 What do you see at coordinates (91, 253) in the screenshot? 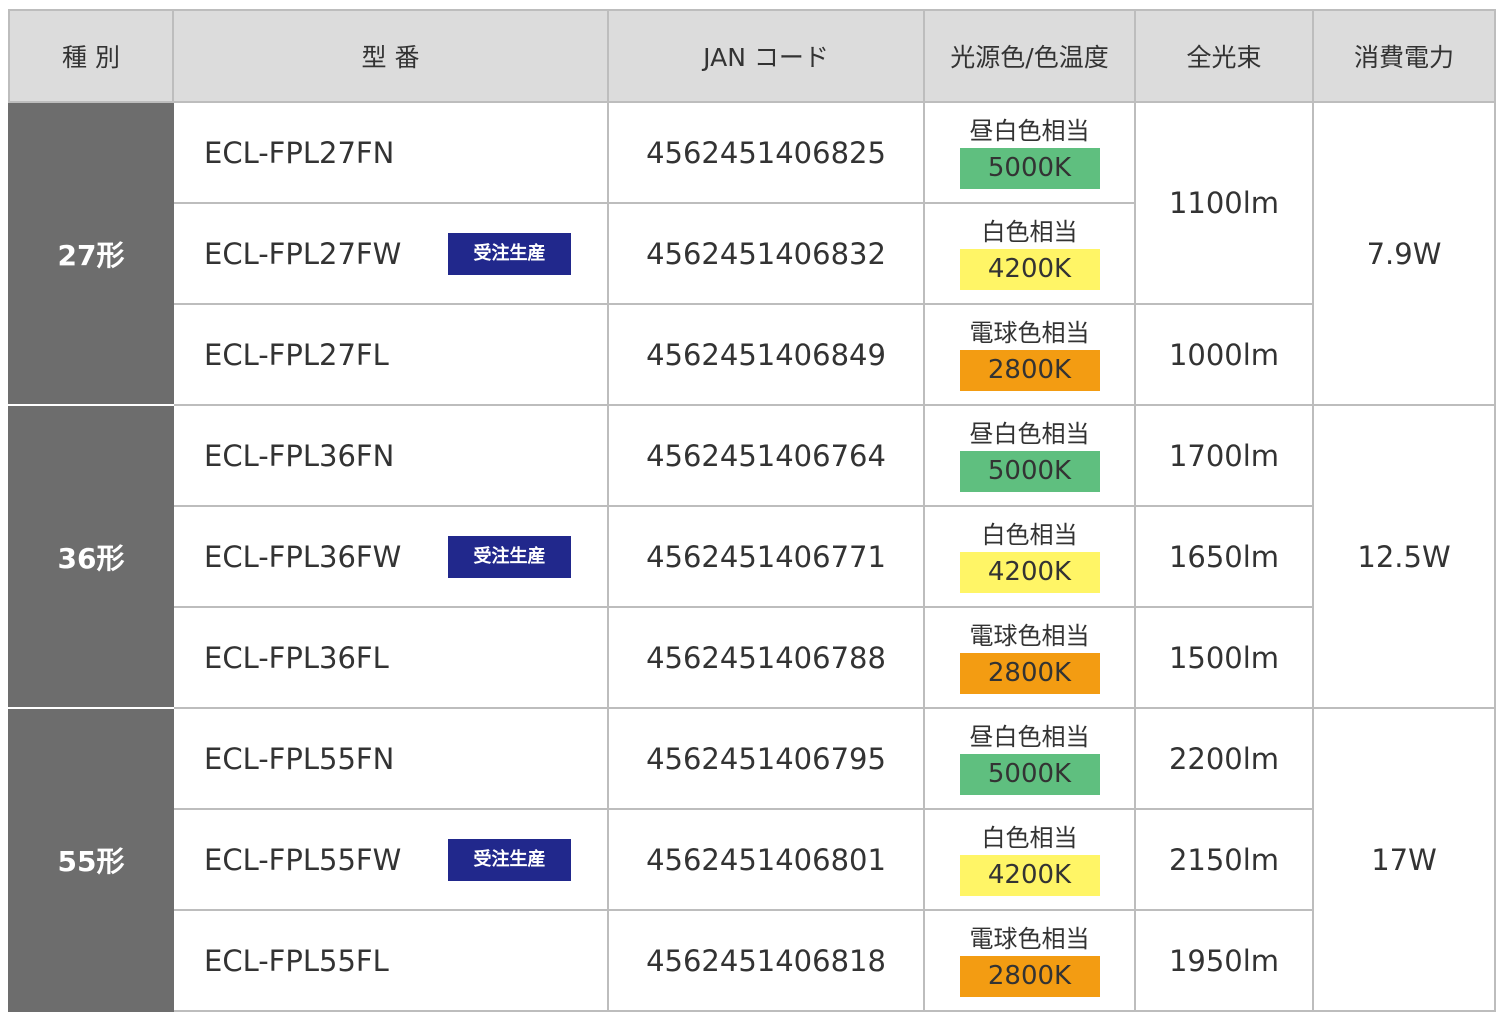
I see `type-cell: 27形` at bounding box center [91, 253].